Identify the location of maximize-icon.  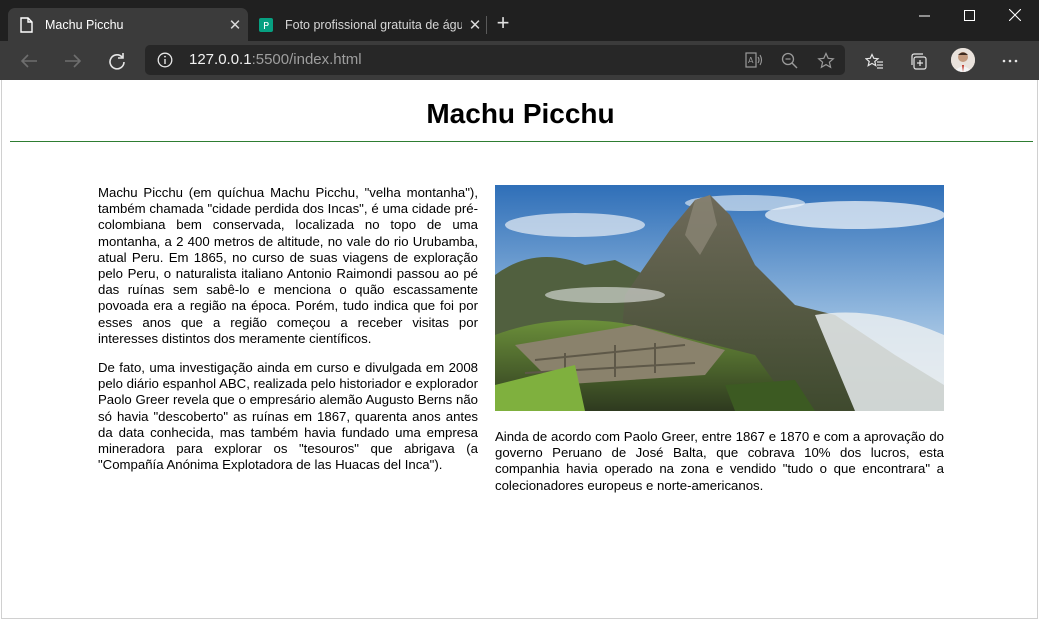
(969, 15).